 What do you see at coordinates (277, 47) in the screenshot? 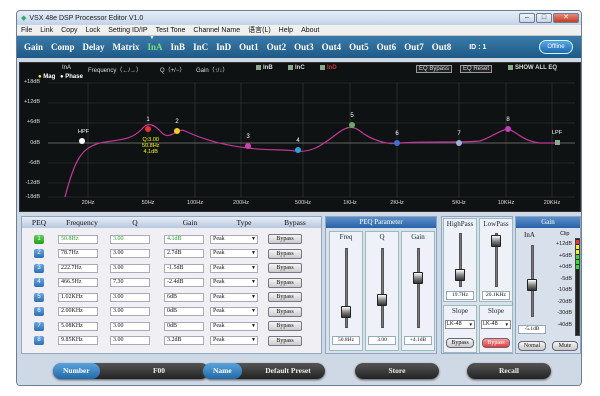
I see `tab-out2: Out2` at bounding box center [277, 47].